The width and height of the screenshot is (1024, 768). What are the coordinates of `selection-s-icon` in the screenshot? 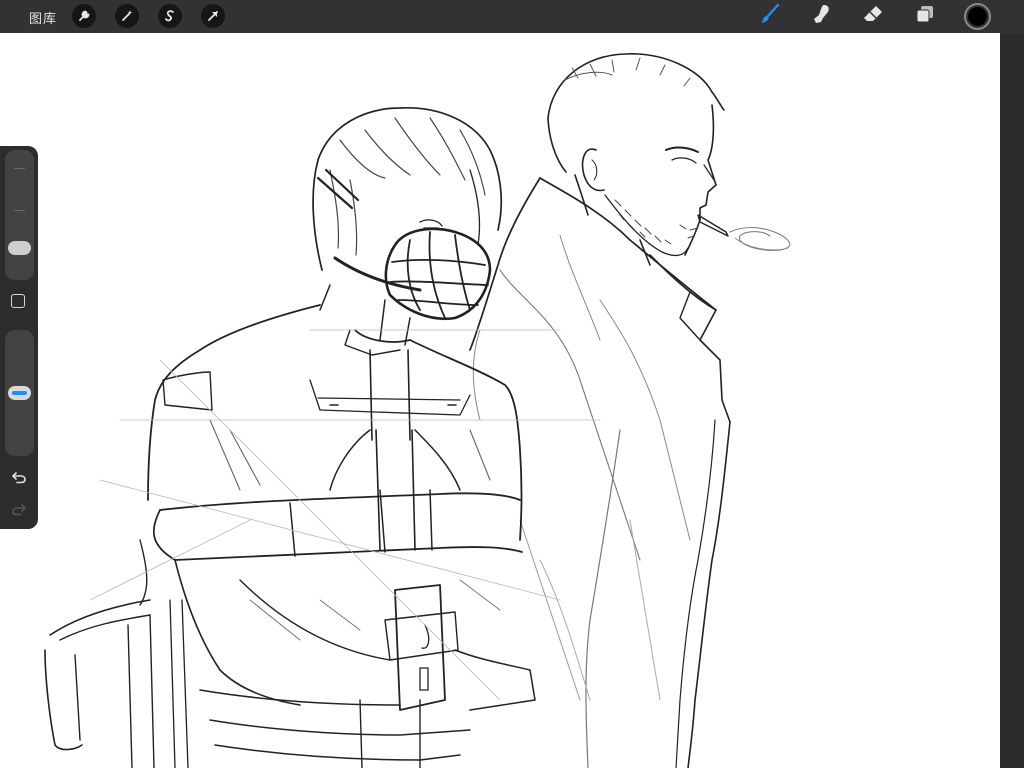 It's located at (170, 16).